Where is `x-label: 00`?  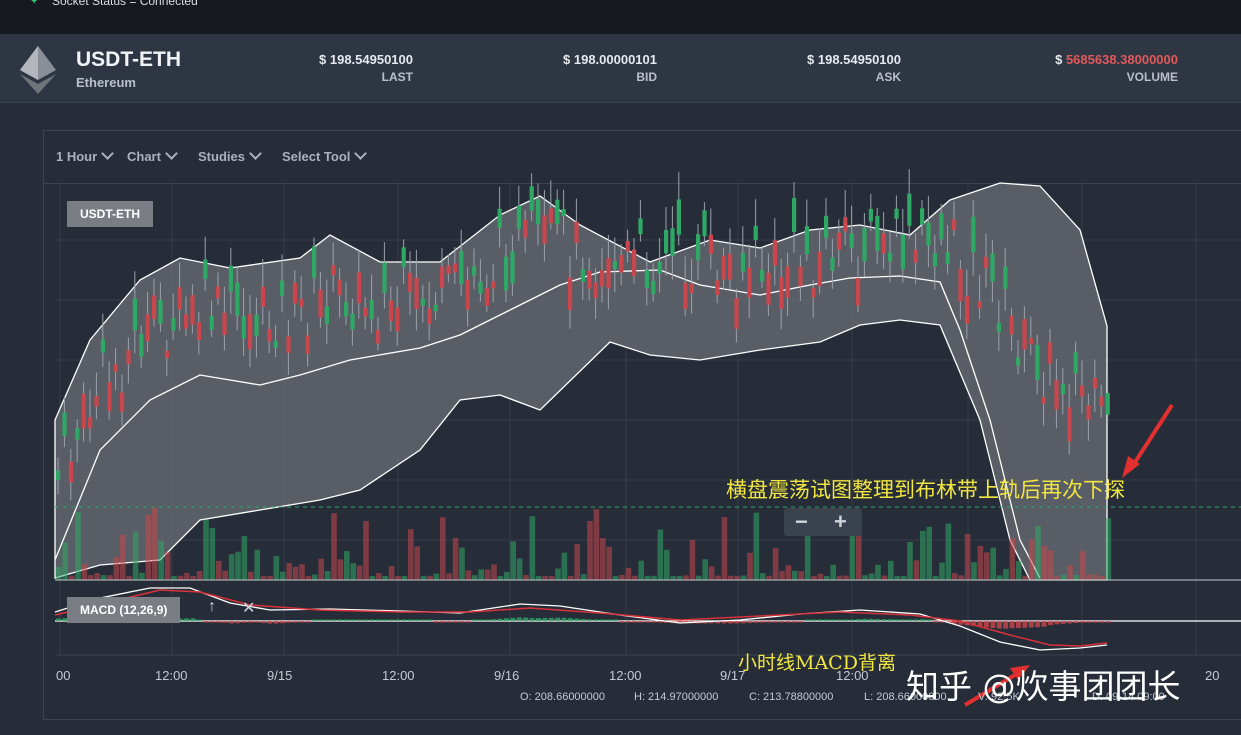 x-label: 00 is located at coordinates (63, 675).